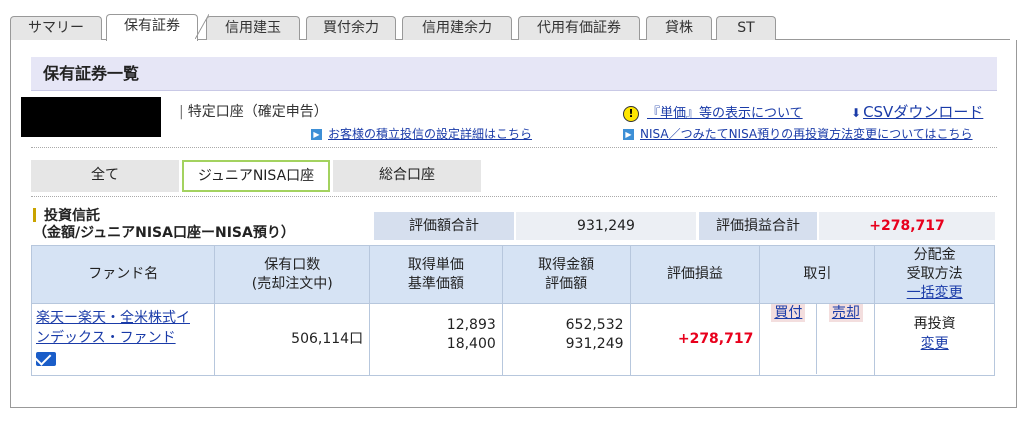  What do you see at coordinates (164, 233) in the screenshot?
I see `section-title-line2: （金額/ジュニアNISA口座ーNISA預り）` at bounding box center [164, 233].